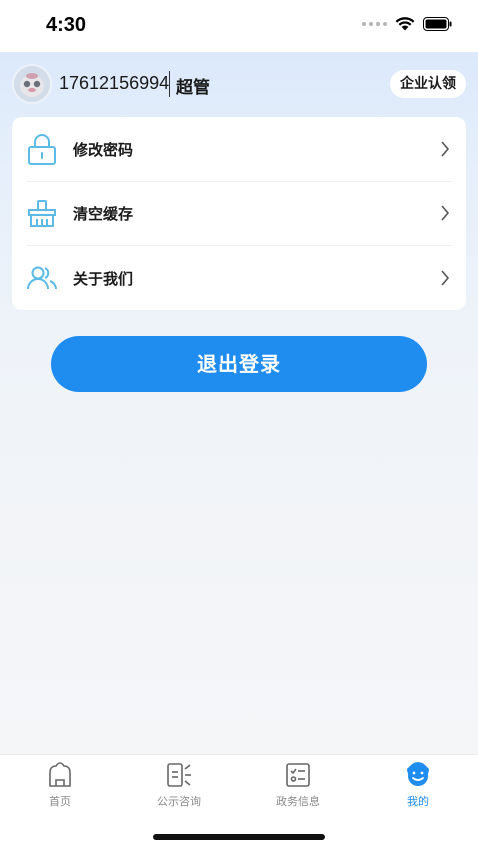  Describe the element at coordinates (437, 23) in the screenshot. I see `battery-icon` at that location.